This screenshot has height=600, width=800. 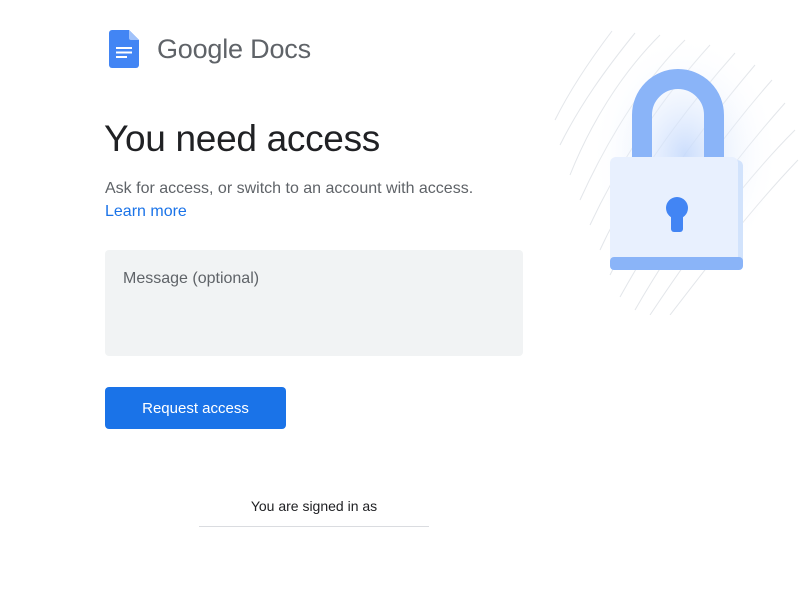 What do you see at coordinates (124, 49) in the screenshot?
I see `google-docs-icon` at bounding box center [124, 49].